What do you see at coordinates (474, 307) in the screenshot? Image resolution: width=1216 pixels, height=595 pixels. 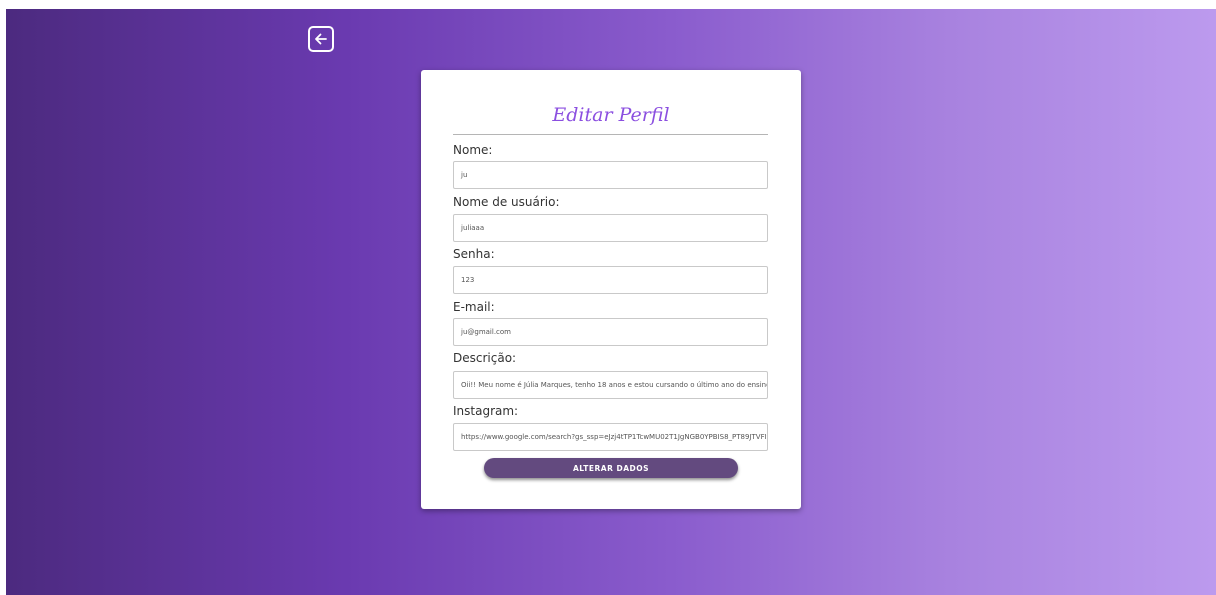 I see `email-label: E-mail:` at bounding box center [474, 307].